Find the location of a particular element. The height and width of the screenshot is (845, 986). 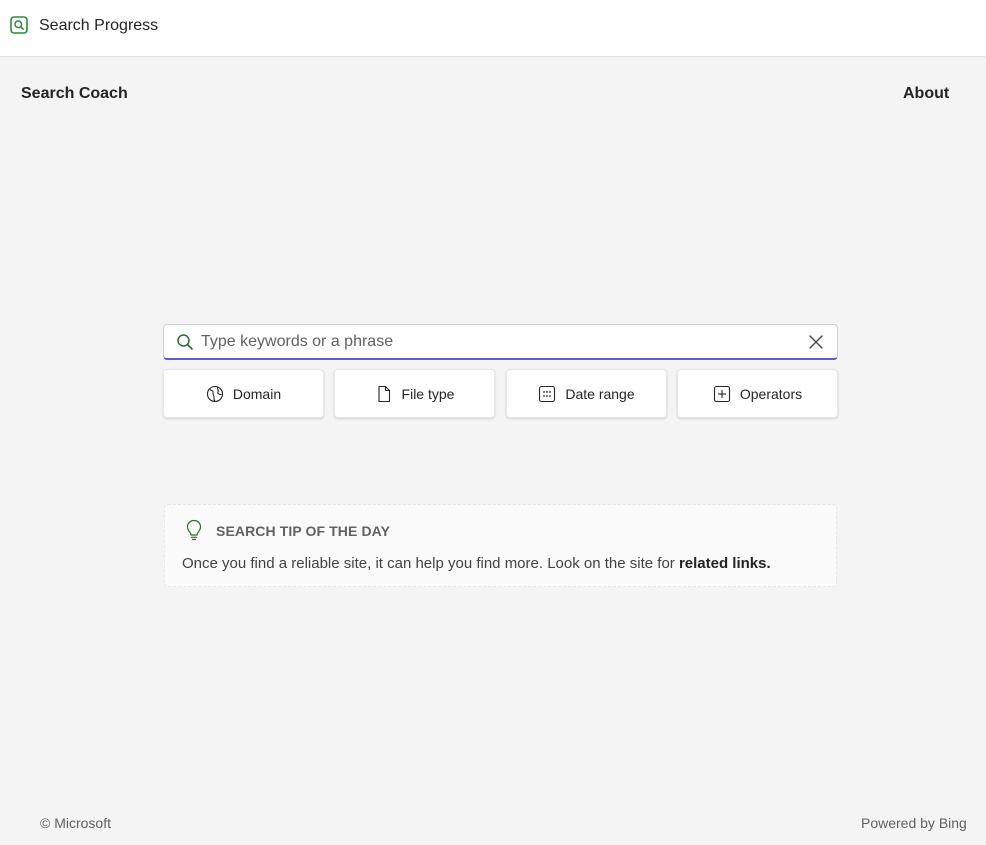

tip-text-emphasis: related links. is located at coordinates (724, 563).